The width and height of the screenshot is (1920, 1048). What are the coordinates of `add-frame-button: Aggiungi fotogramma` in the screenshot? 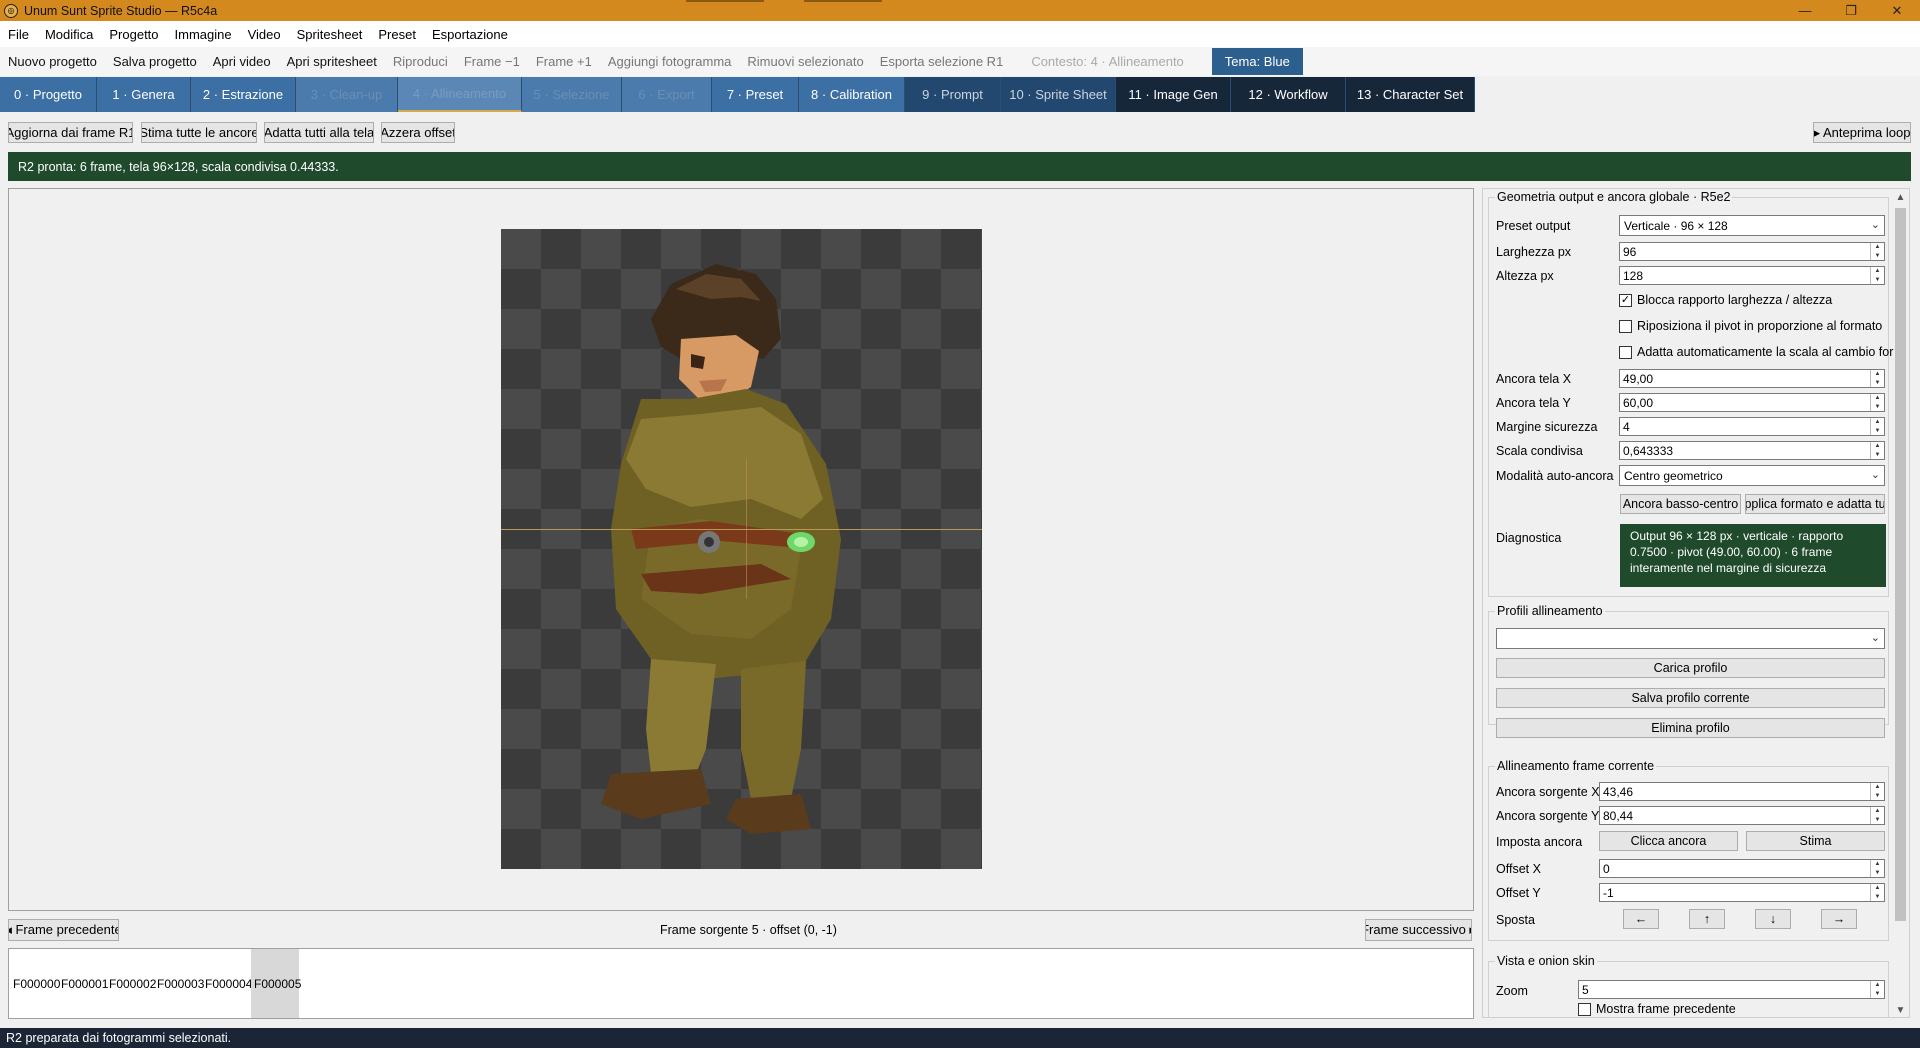 It's located at (670, 61).